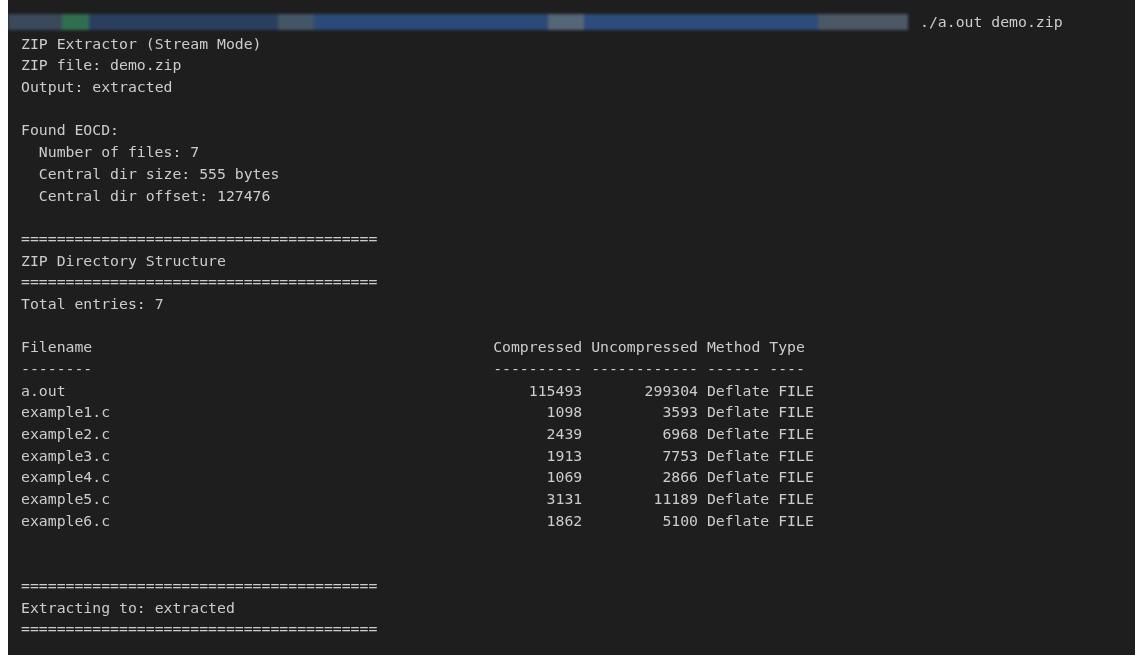 The width and height of the screenshot is (1143, 663). What do you see at coordinates (564, 477) in the screenshot?
I see `table-cell: 1069` at bounding box center [564, 477].